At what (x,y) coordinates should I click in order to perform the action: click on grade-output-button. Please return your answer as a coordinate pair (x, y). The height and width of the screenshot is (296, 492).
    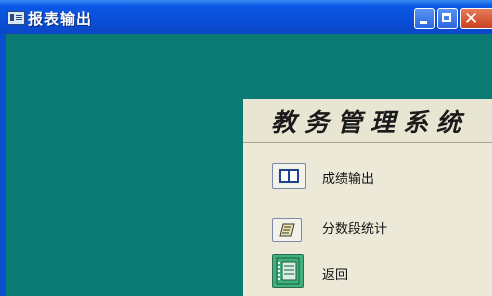
    Looking at the image, I should click on (289, 176).